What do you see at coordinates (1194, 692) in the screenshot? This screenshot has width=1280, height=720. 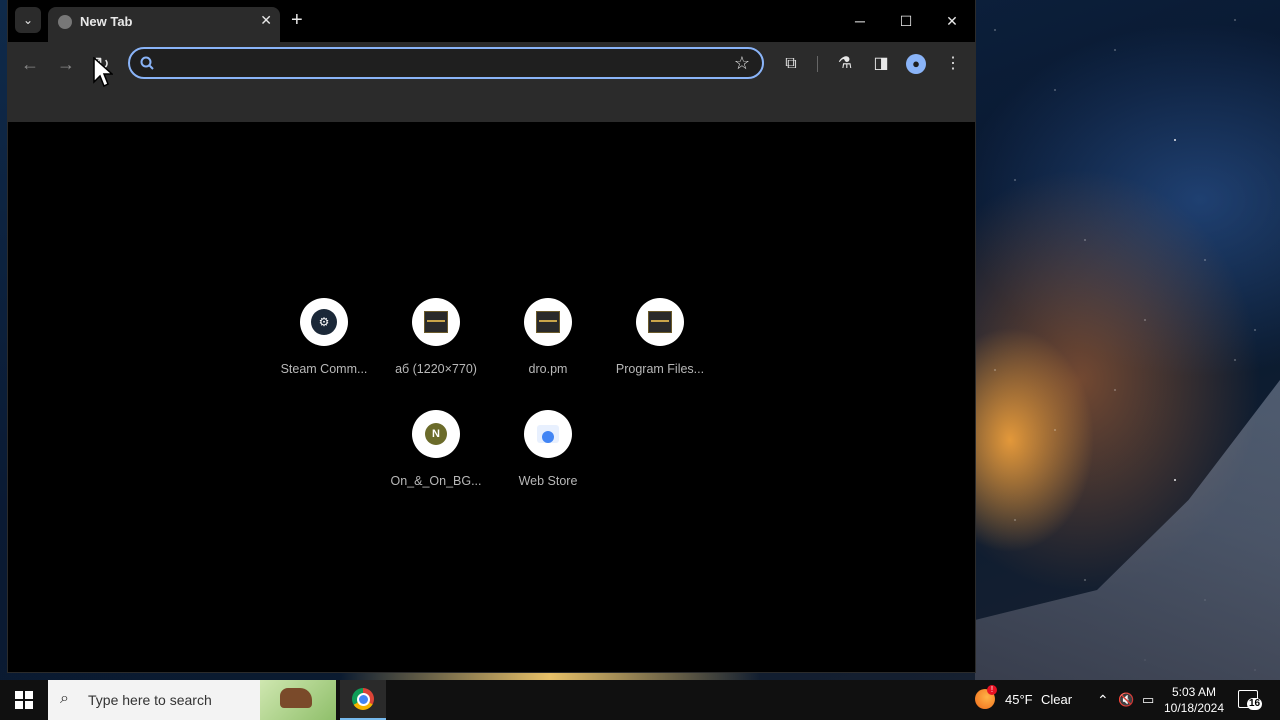 I see `clock-time: 5:03 AM` at bounding box center [1194, 692].